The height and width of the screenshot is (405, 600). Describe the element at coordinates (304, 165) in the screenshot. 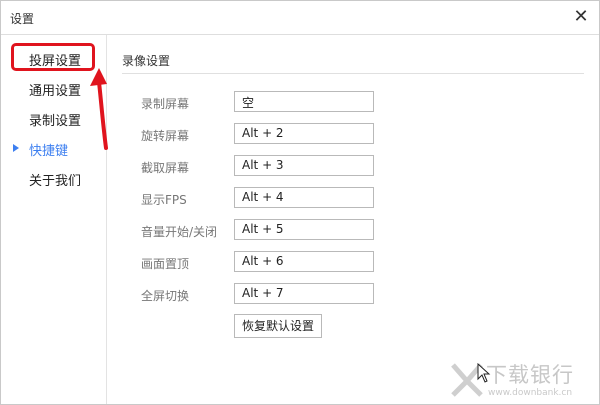

I see `shortcut-field-capture-screen: Alt + 3` at that location.